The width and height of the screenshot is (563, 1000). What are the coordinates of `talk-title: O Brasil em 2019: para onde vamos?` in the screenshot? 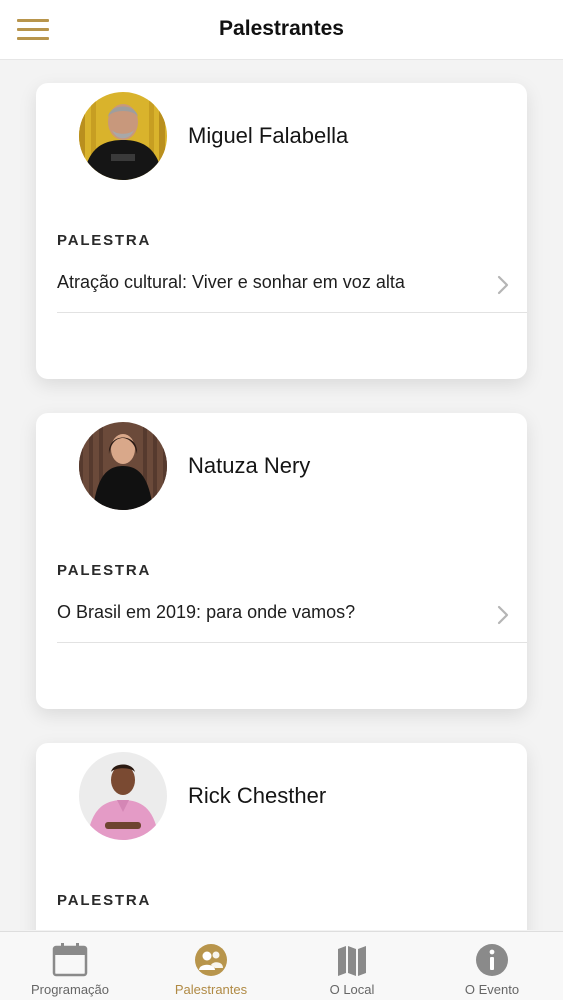 It's located at (206, 612).